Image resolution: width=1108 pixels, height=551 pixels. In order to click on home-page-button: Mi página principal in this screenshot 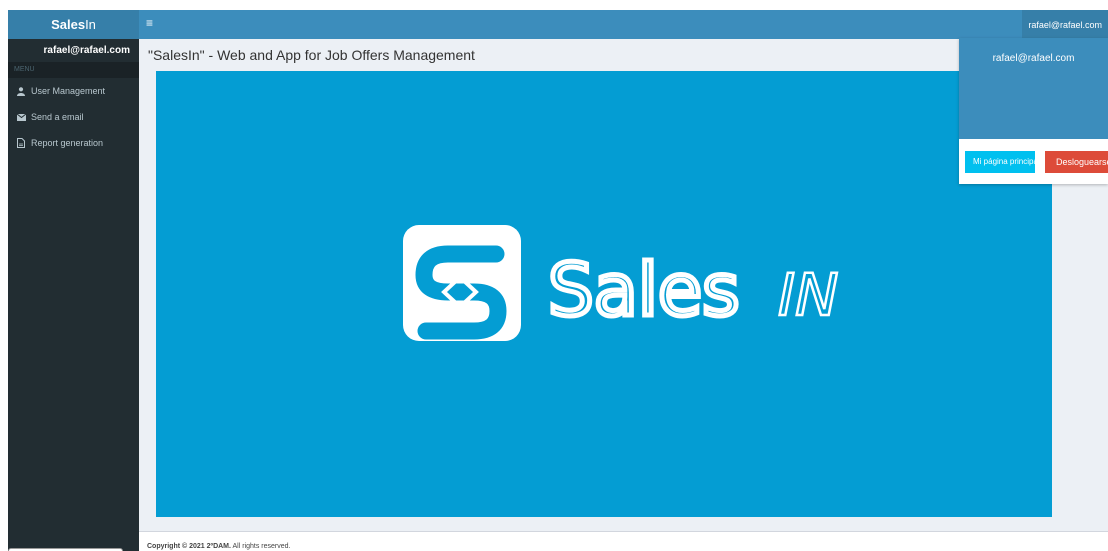, I will do `click(1000, 162)`.